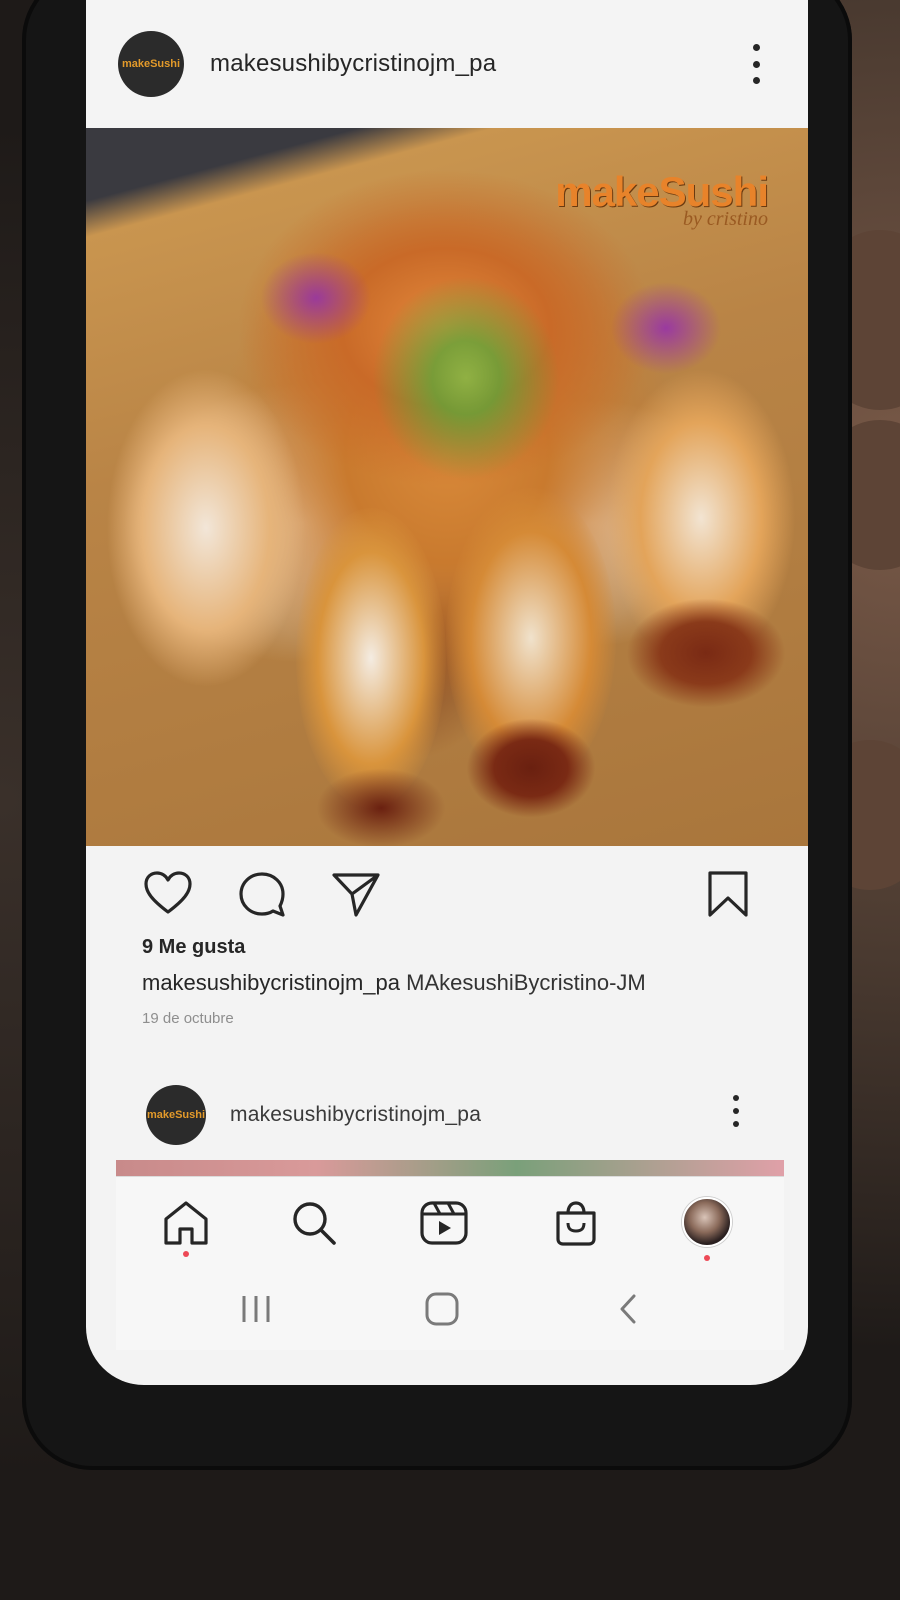 The height and width of the screenshot is (1600, 900). What do you see at coordinates (186, 1254) in the screenshot?
I see `home-notification-dot` at bounding box center [186, 1254].